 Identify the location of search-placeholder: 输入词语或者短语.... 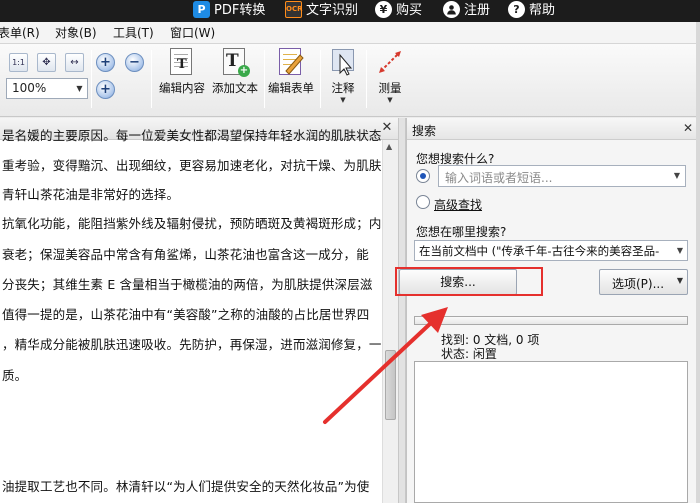
(499, 178).